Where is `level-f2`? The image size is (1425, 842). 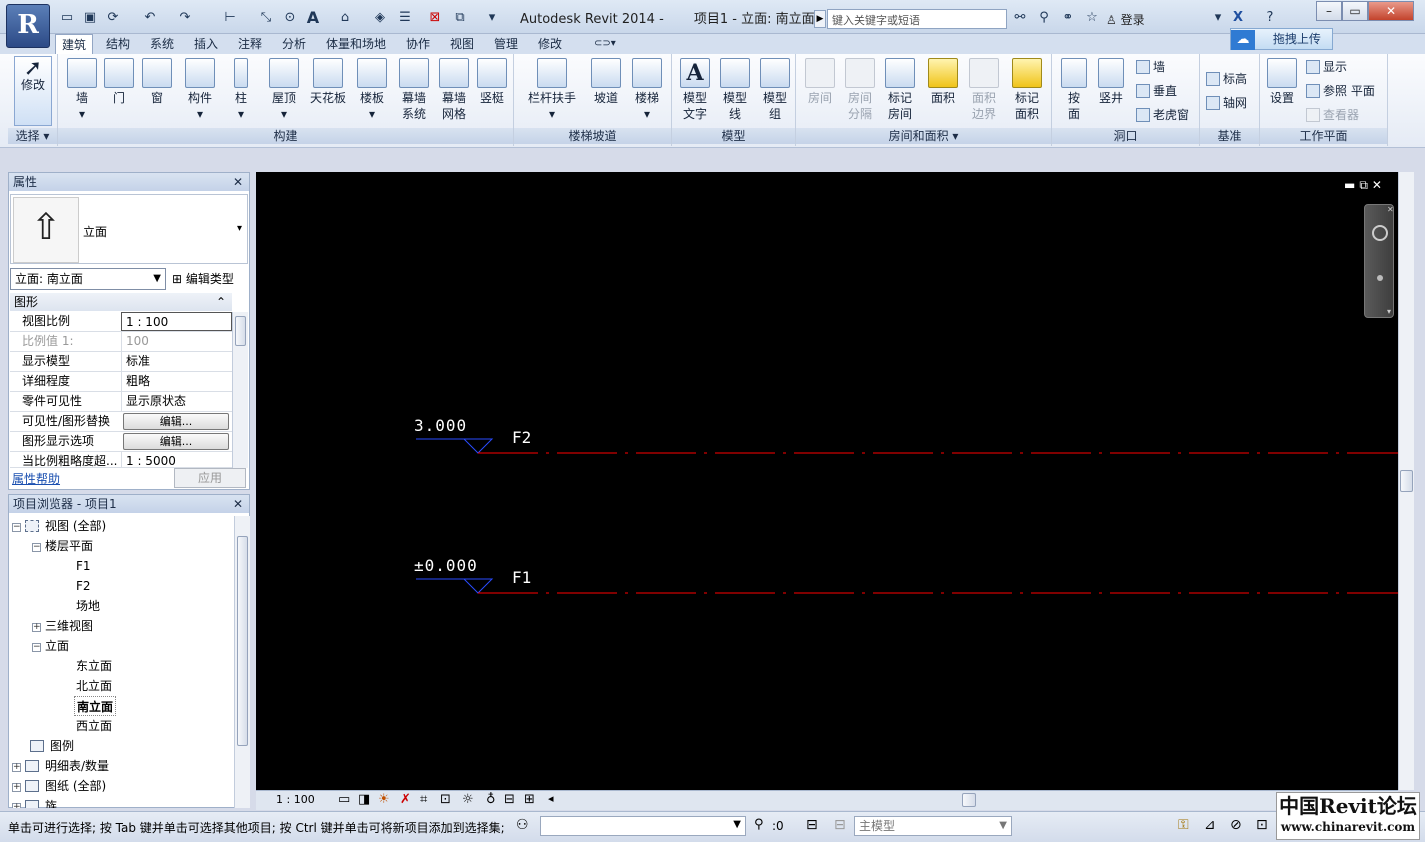
level-f2 is located at coordinates (907, 446).